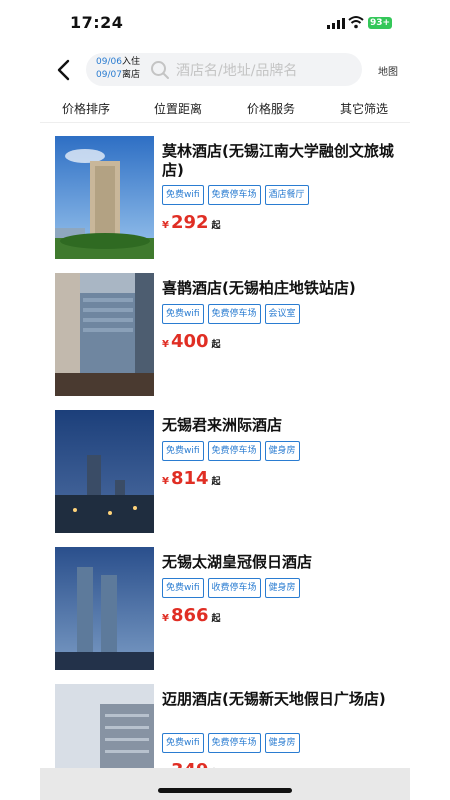 The height and width of the screenshot is (800, 450). I want to click on search-bar: 09/06入住 09/07离店 酒店名/地址/品牌名, so click(224, 69).